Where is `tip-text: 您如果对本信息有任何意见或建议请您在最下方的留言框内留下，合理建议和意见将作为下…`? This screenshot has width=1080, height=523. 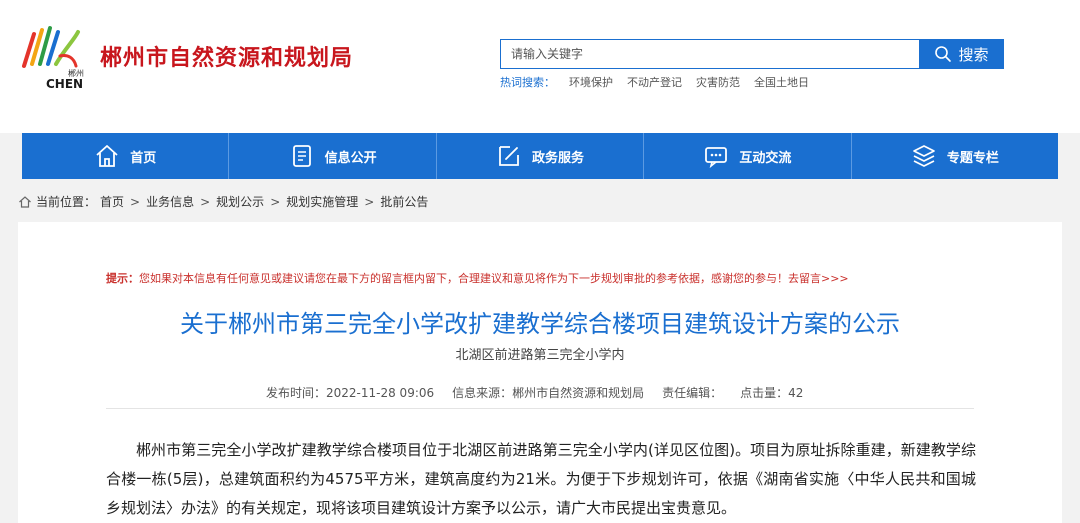
tip-text: 您如果对本信息有任何意见或建议请您在最下方的留言框内留下，合理建议和意见将作为下… is located at coordinates (463, 278).